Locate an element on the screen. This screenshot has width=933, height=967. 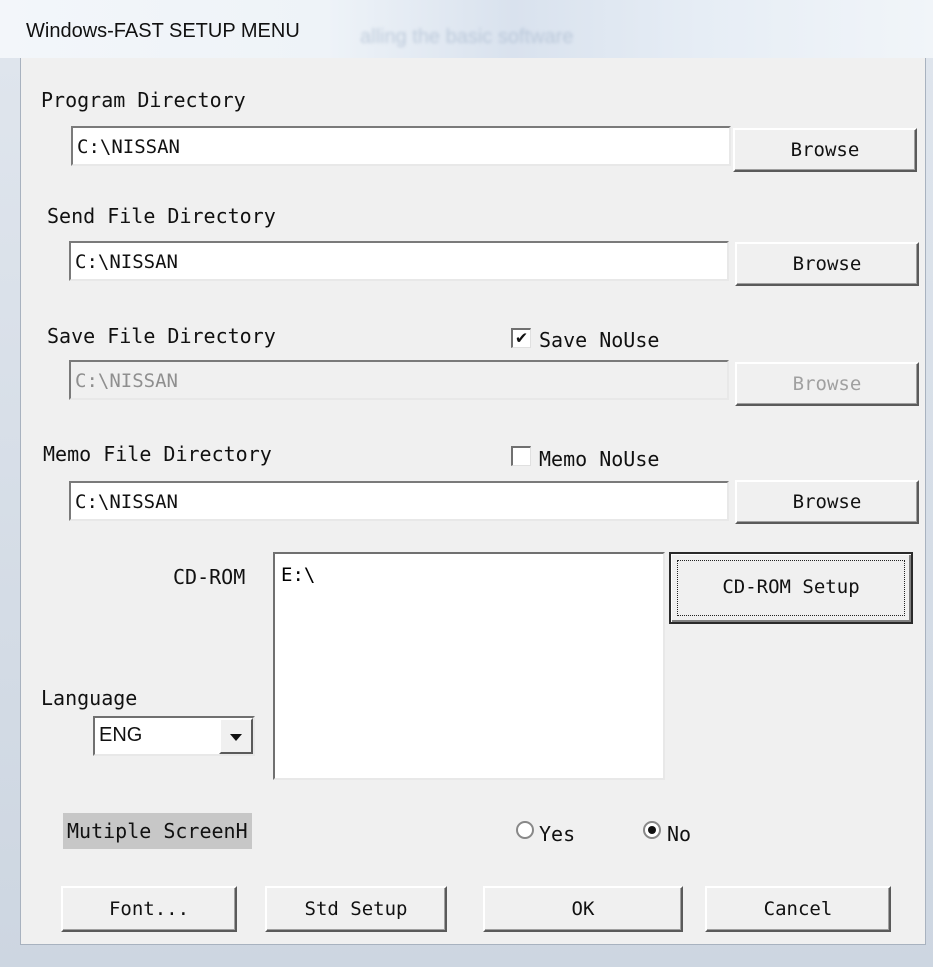
cdrom-label: CD-ROM is located at coordinates (209, 577).